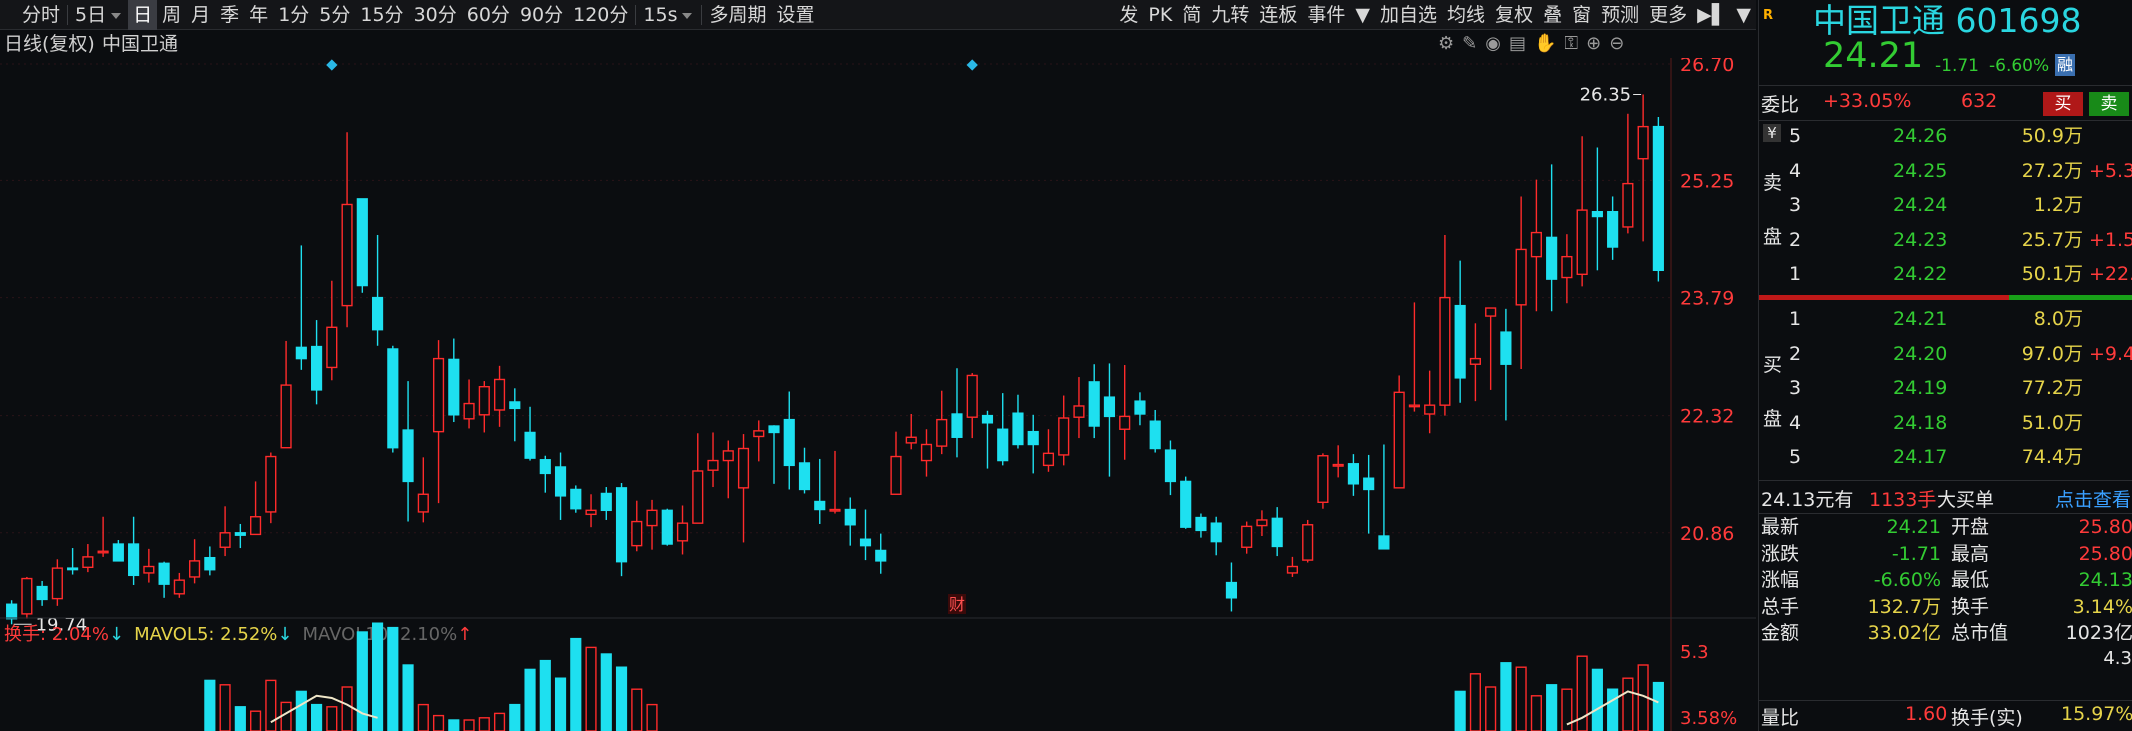 This screenshot has width=2132, height=731. Describe the element at coordinates (229, 15) in the screenshot. I see `period-tab-5: 季` at that location.